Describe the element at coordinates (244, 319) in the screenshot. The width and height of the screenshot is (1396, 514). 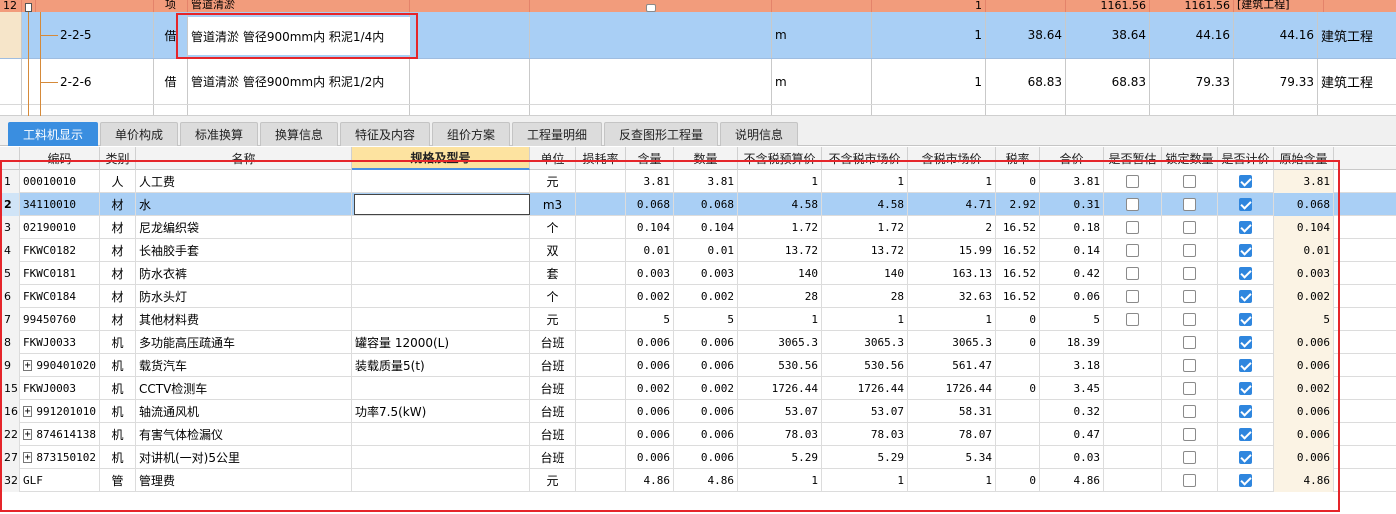
I see `item-name: 其他材料费` at that location.